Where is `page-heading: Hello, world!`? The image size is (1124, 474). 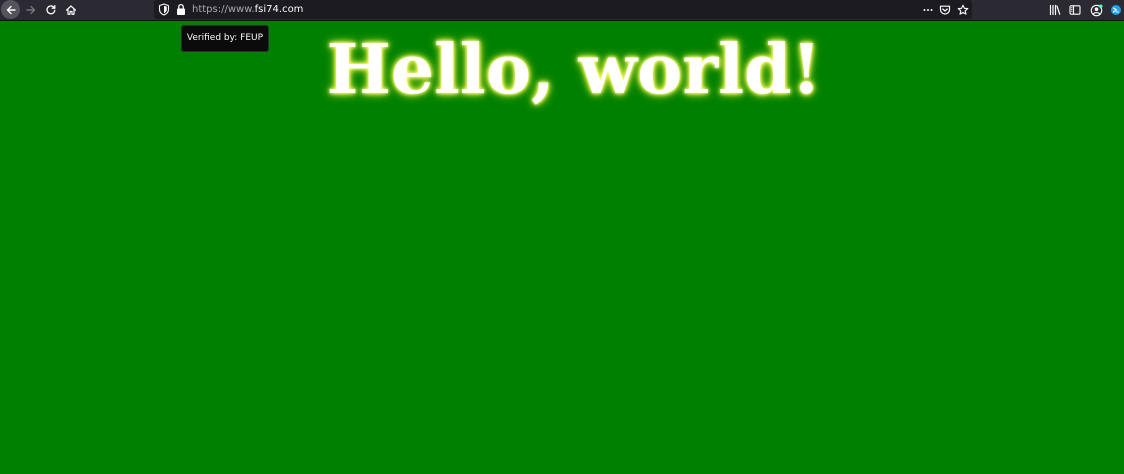 page-heading: Hello, world! is located at coordinates (574, 70).